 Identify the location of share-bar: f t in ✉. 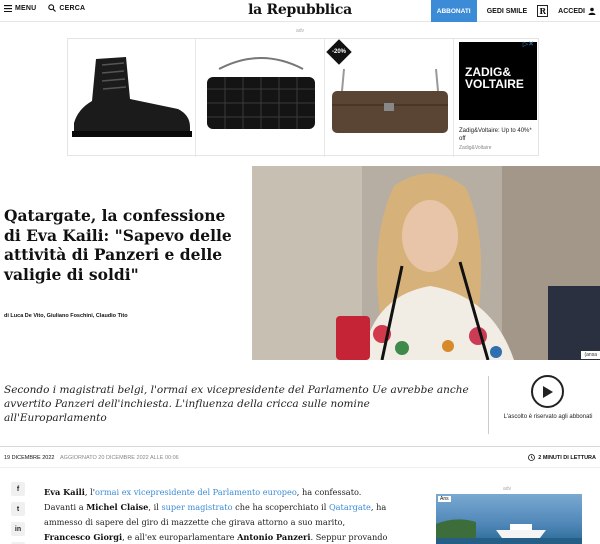
(18, 513).